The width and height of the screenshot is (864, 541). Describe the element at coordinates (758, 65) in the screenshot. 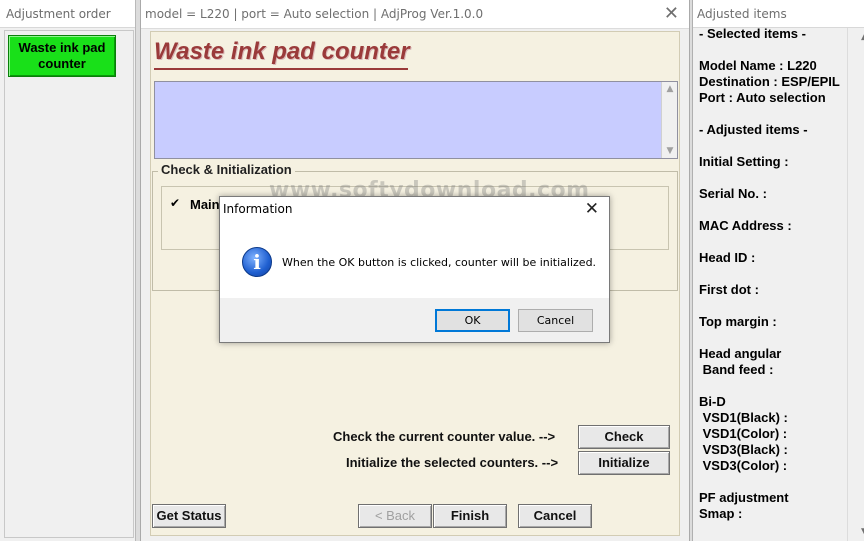

I see `adjusted-item-line: Model Name : L220` at that location.